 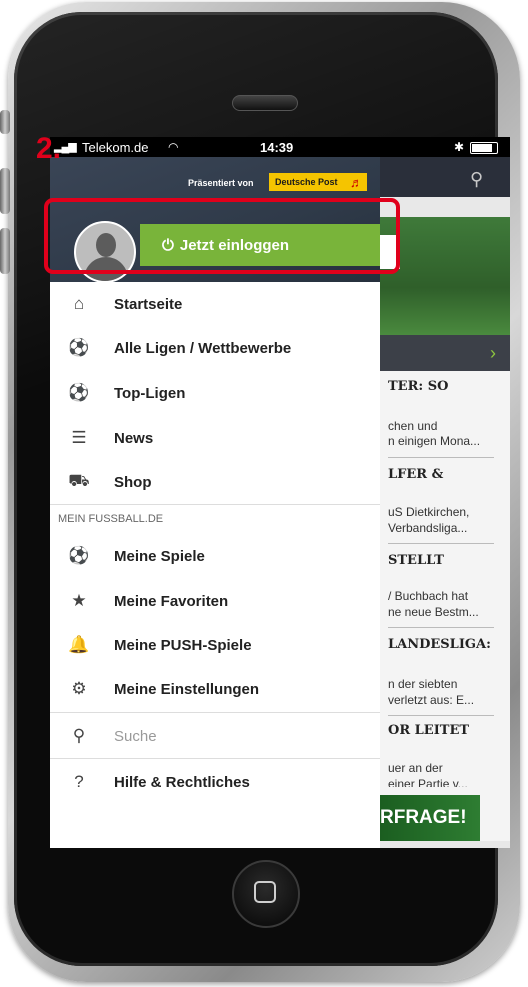 I want to click on menu-item-label: Shop, so click(x=133, y=482).